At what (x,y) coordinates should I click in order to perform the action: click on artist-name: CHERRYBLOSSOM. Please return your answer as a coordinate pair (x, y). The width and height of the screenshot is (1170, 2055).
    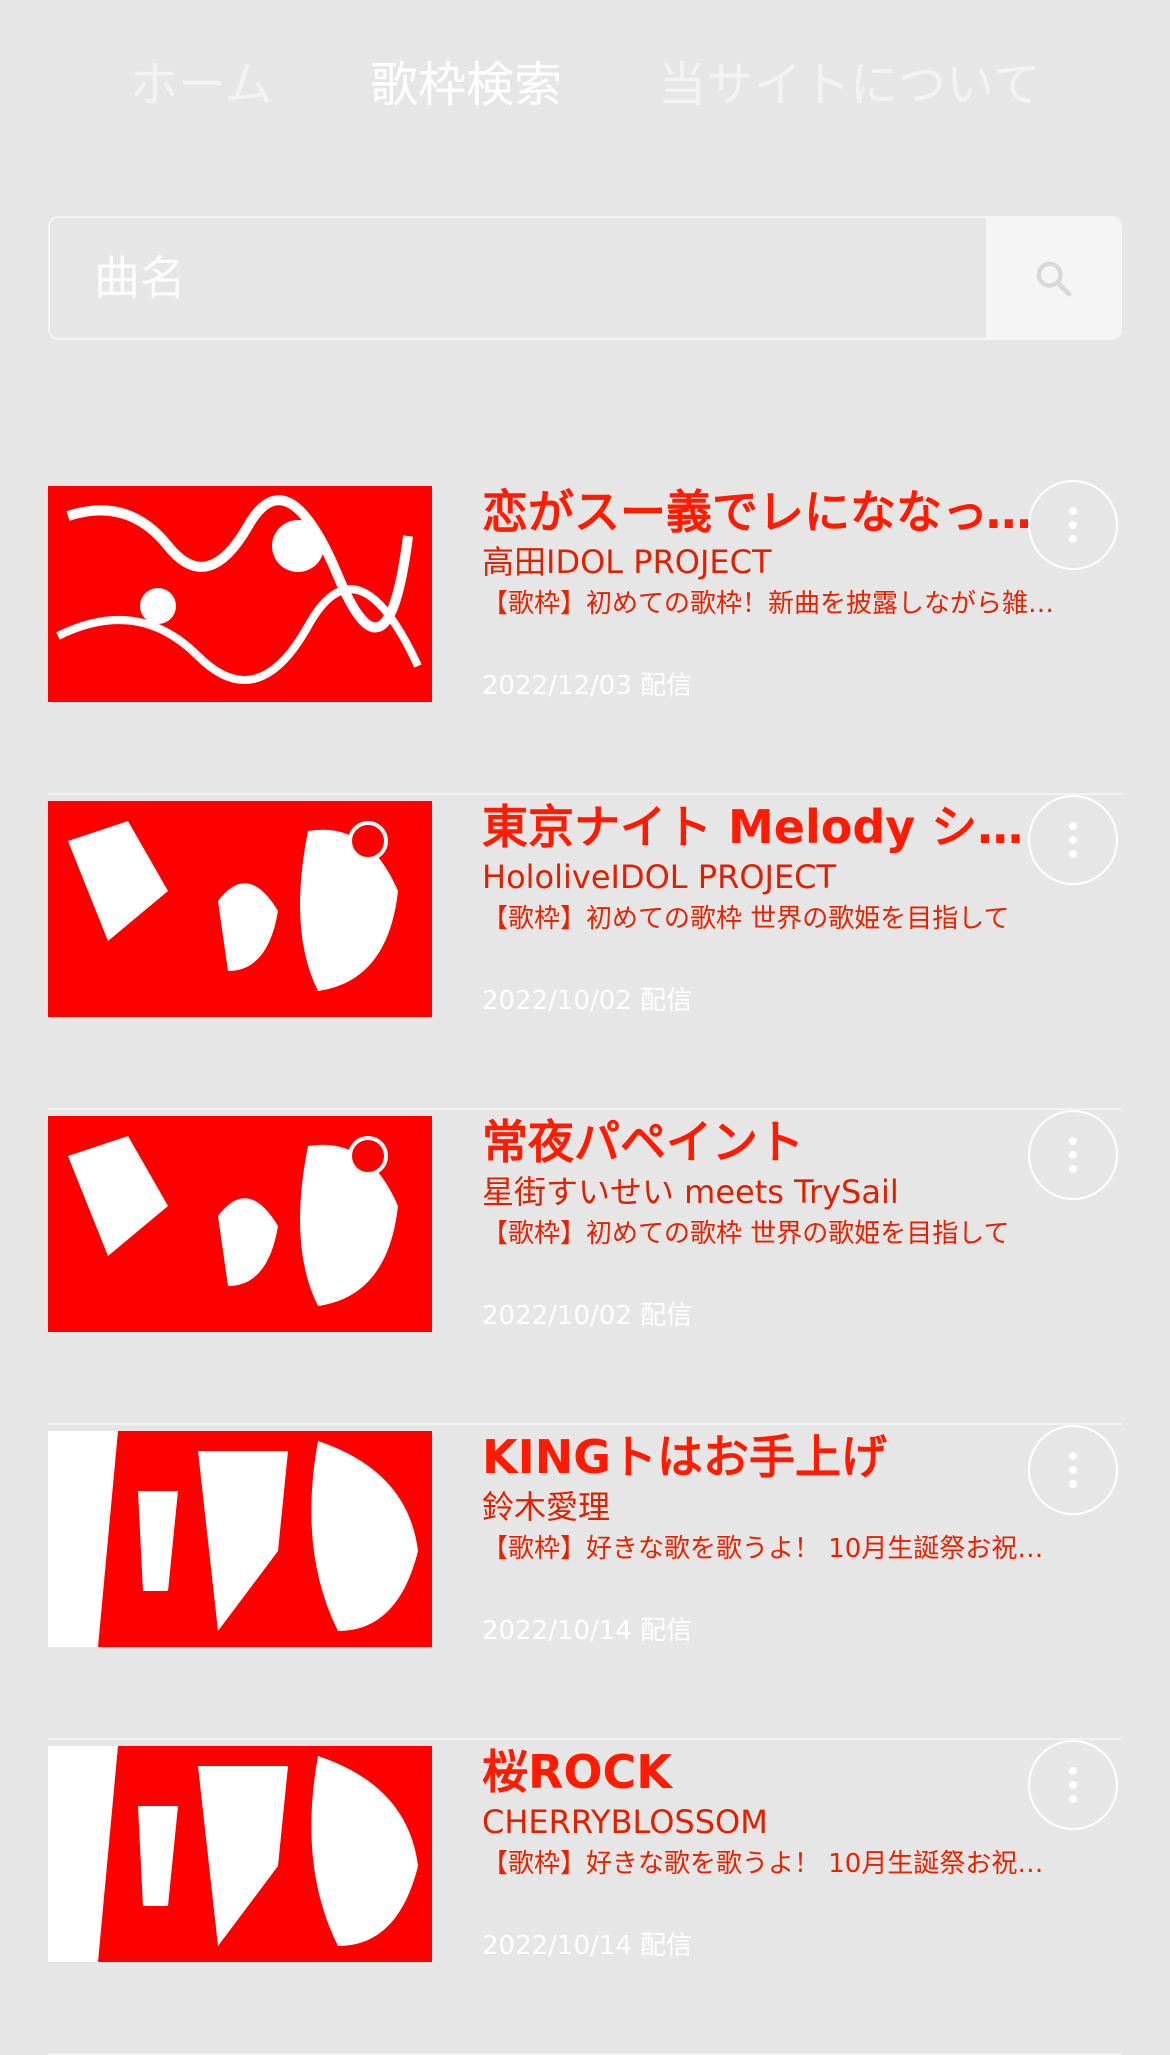
    Looking at the image, I should click on (625, 1822).